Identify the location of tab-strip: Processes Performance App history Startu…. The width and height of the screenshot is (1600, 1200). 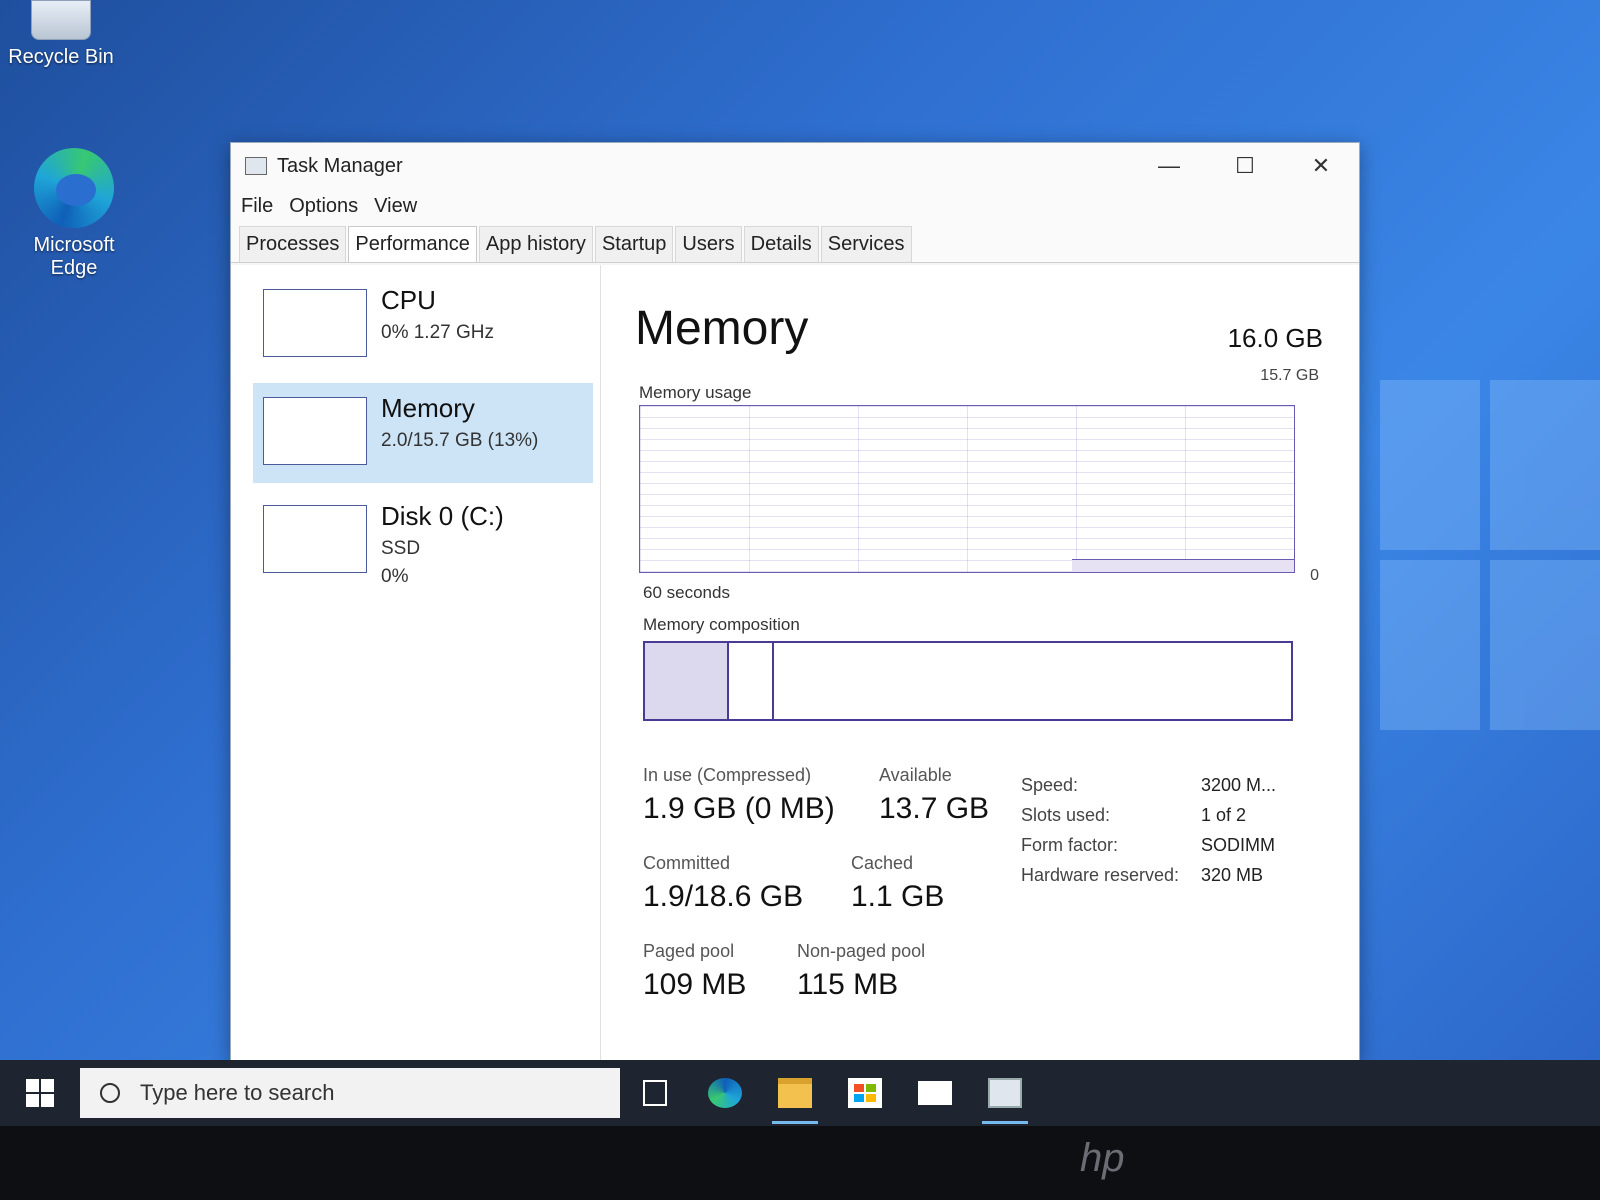
(795, 243).